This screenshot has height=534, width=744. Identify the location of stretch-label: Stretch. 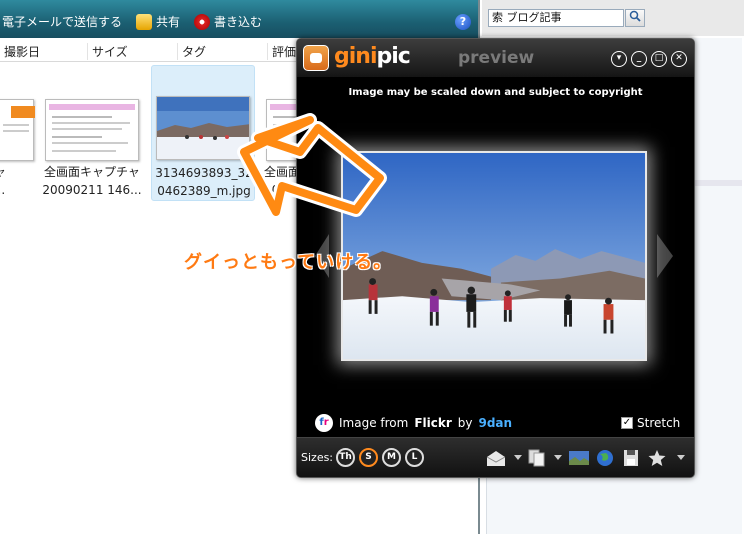
(659, 423).